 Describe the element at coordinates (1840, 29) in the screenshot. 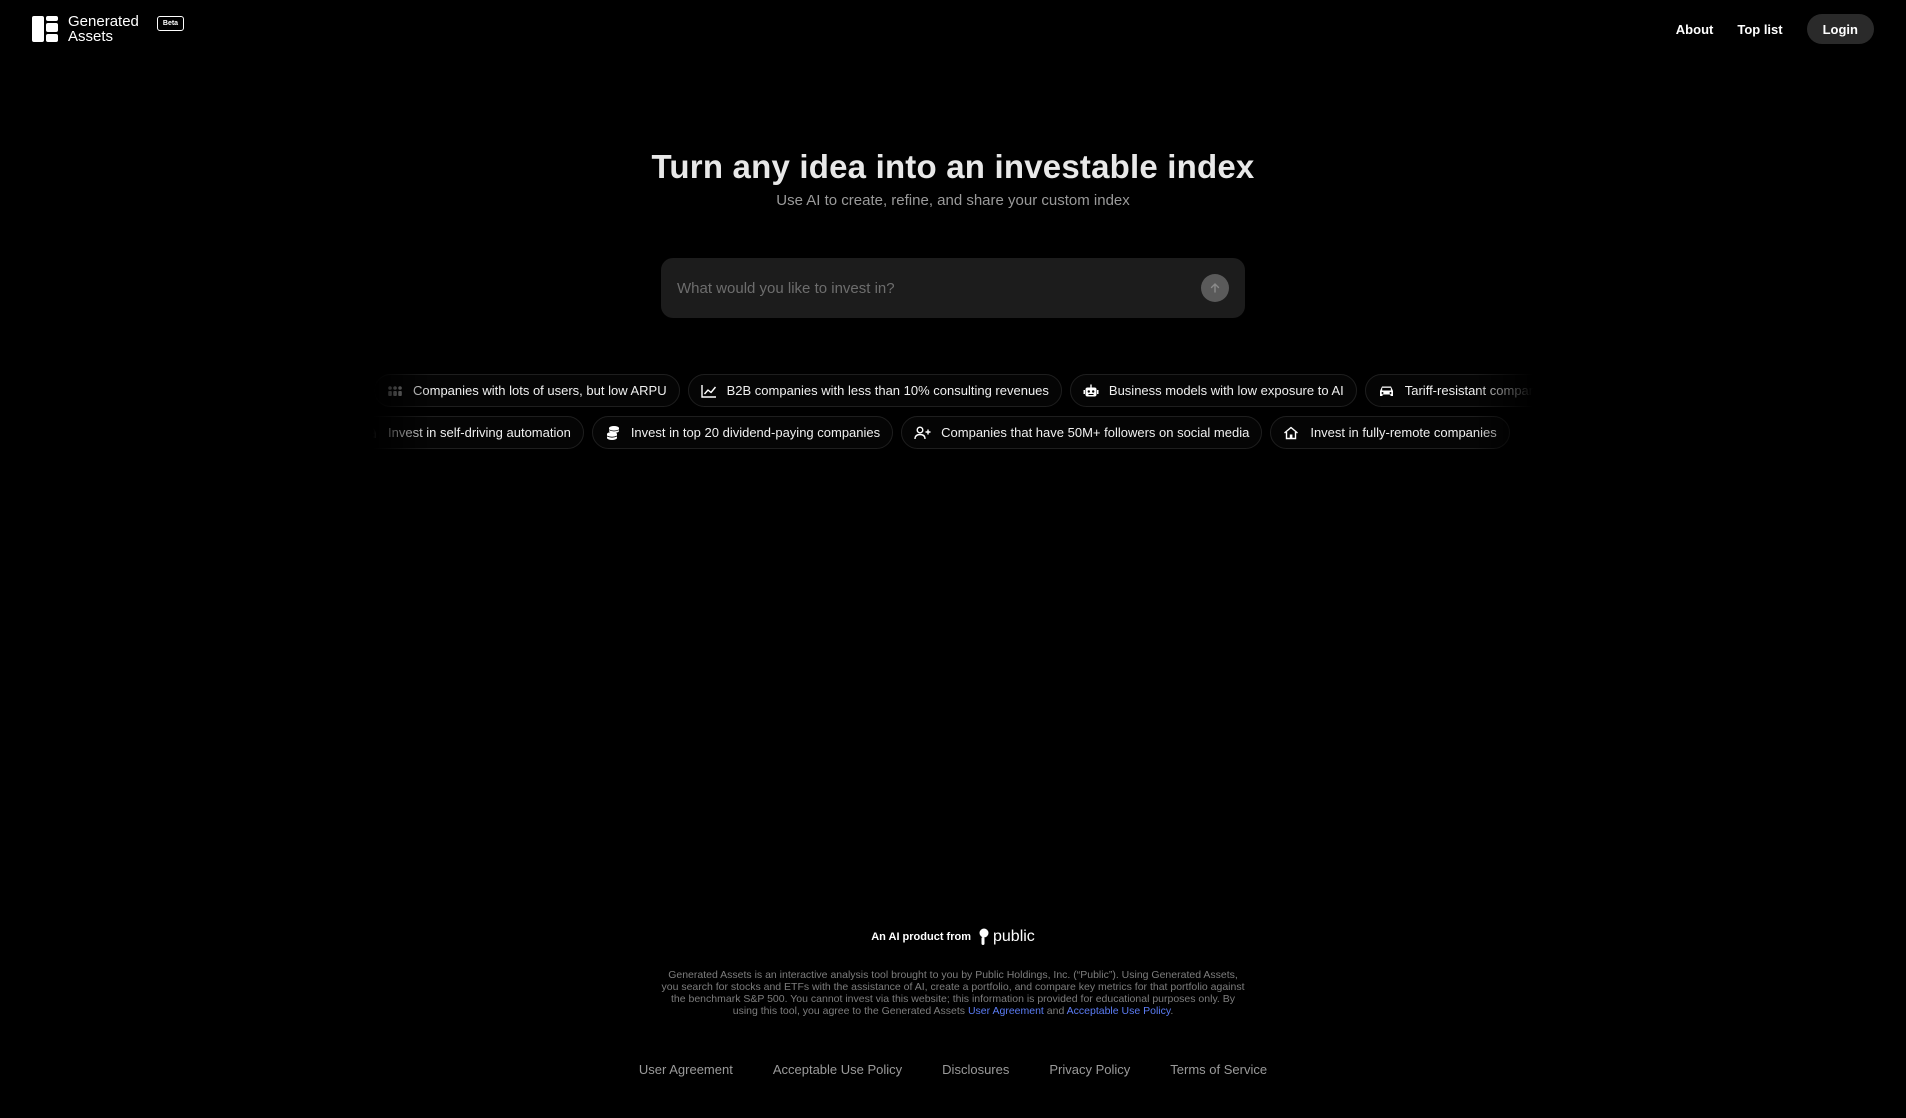

I see `login-button: Login` at that location.